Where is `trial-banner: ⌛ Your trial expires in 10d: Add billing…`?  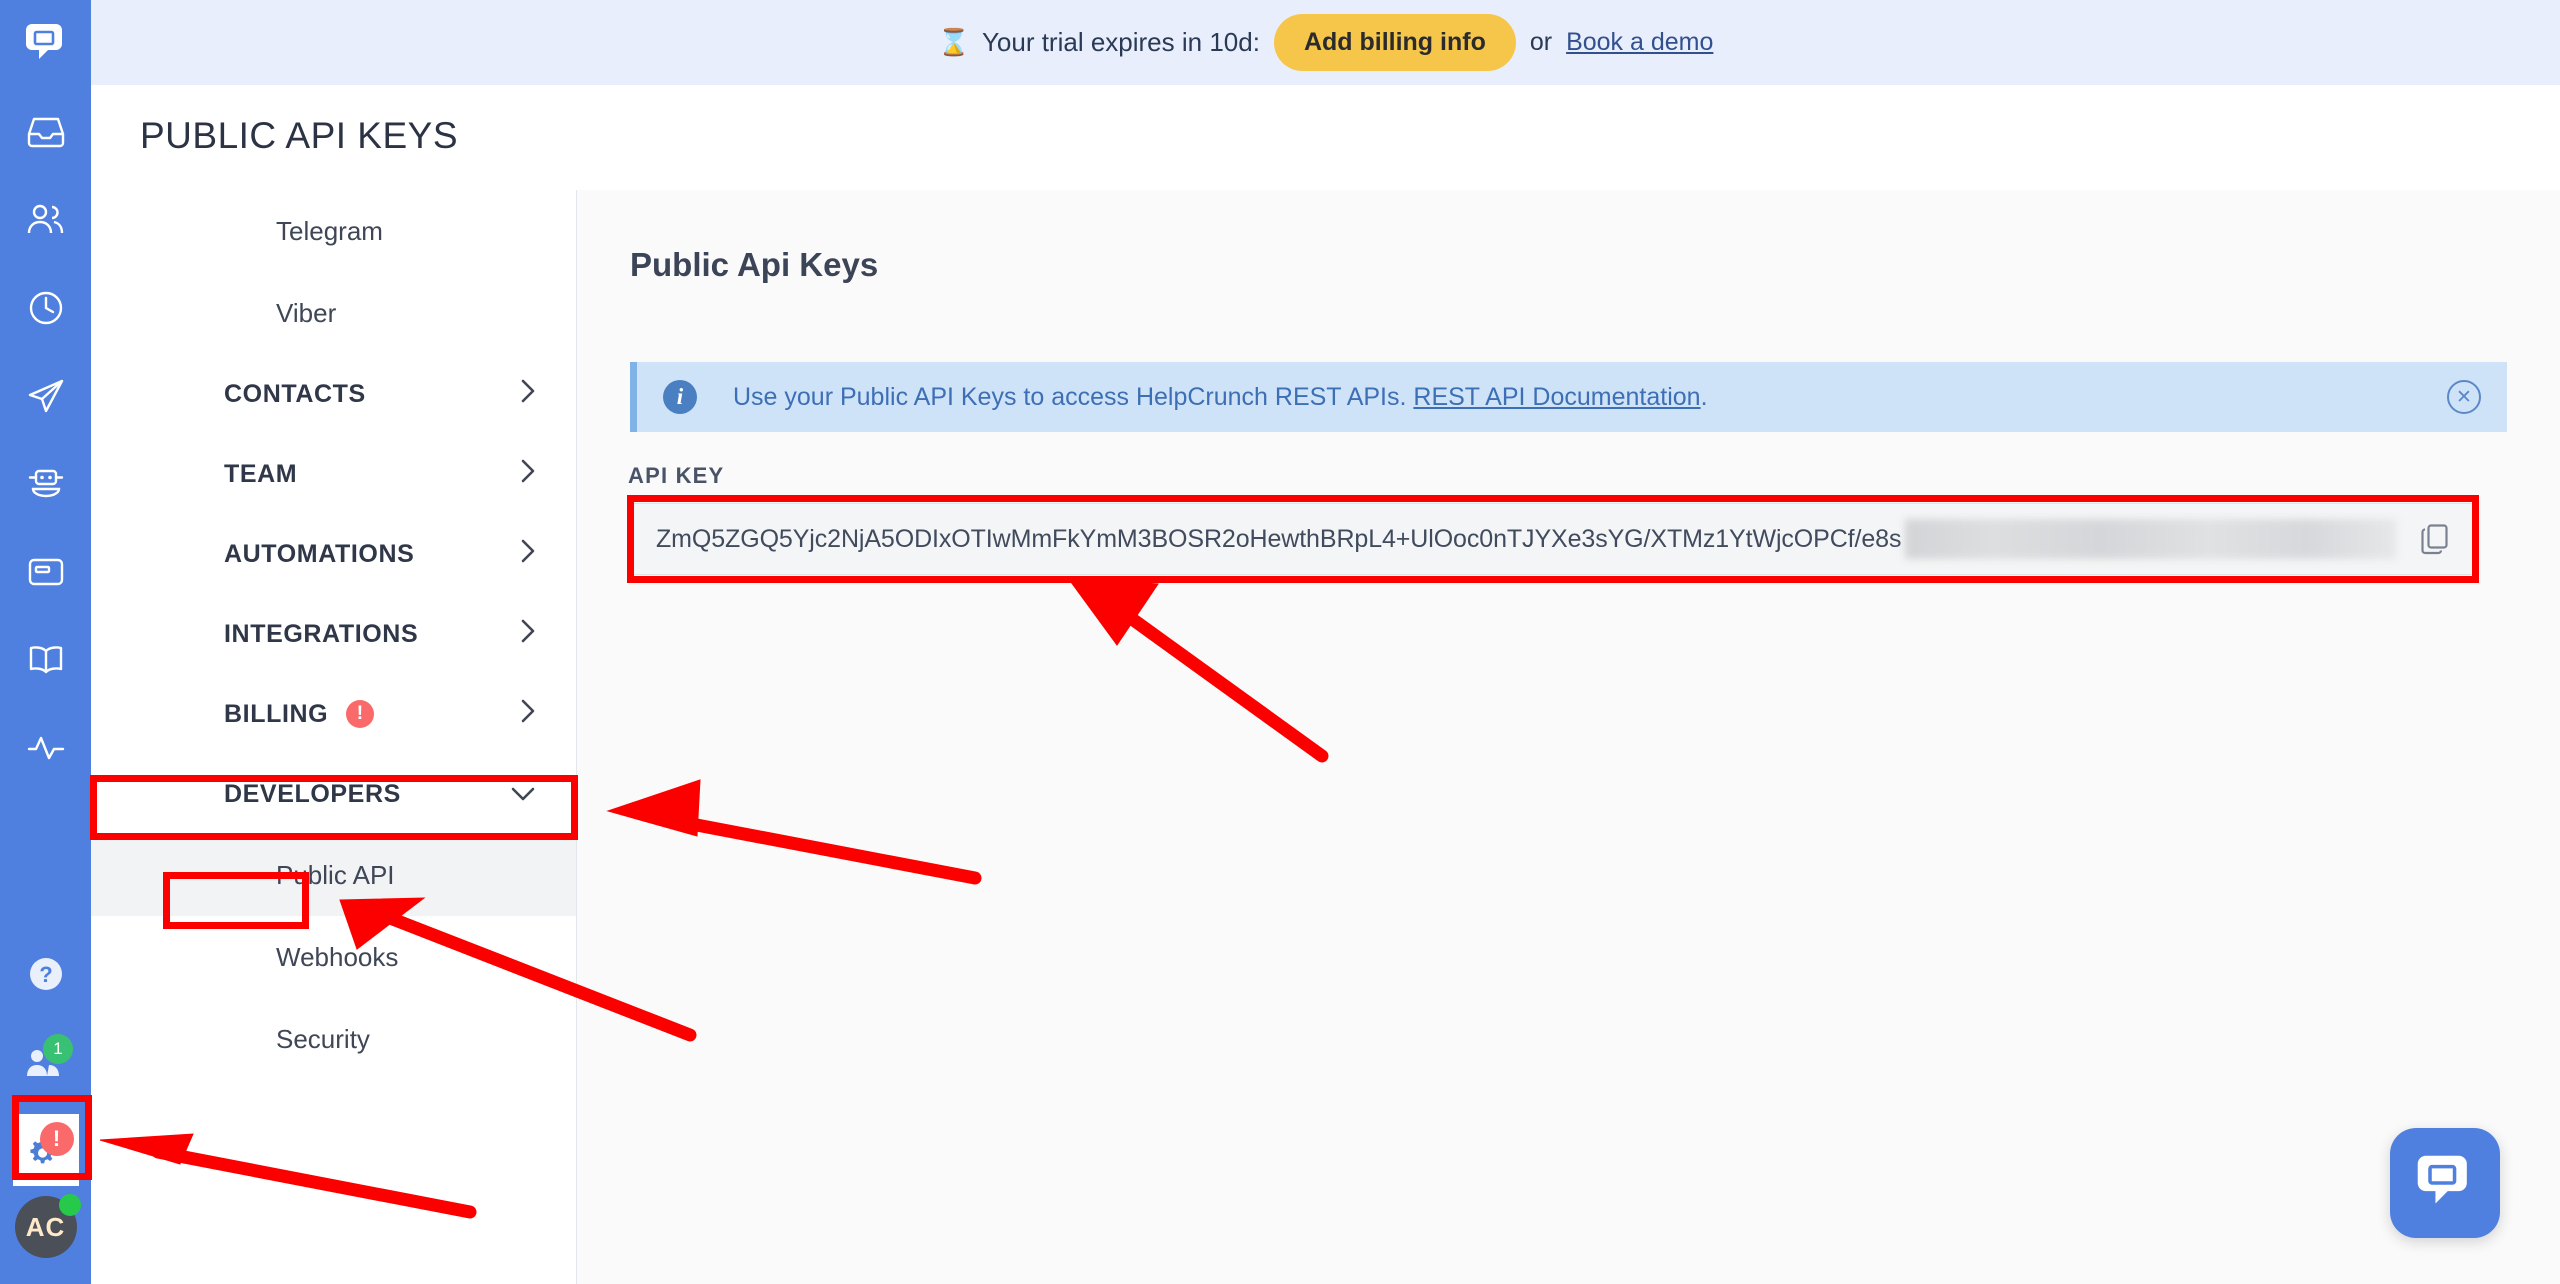 trial-banner: ⌛ Your trial expires in 10d: Add billing… is located at coordinates (1325, 42).